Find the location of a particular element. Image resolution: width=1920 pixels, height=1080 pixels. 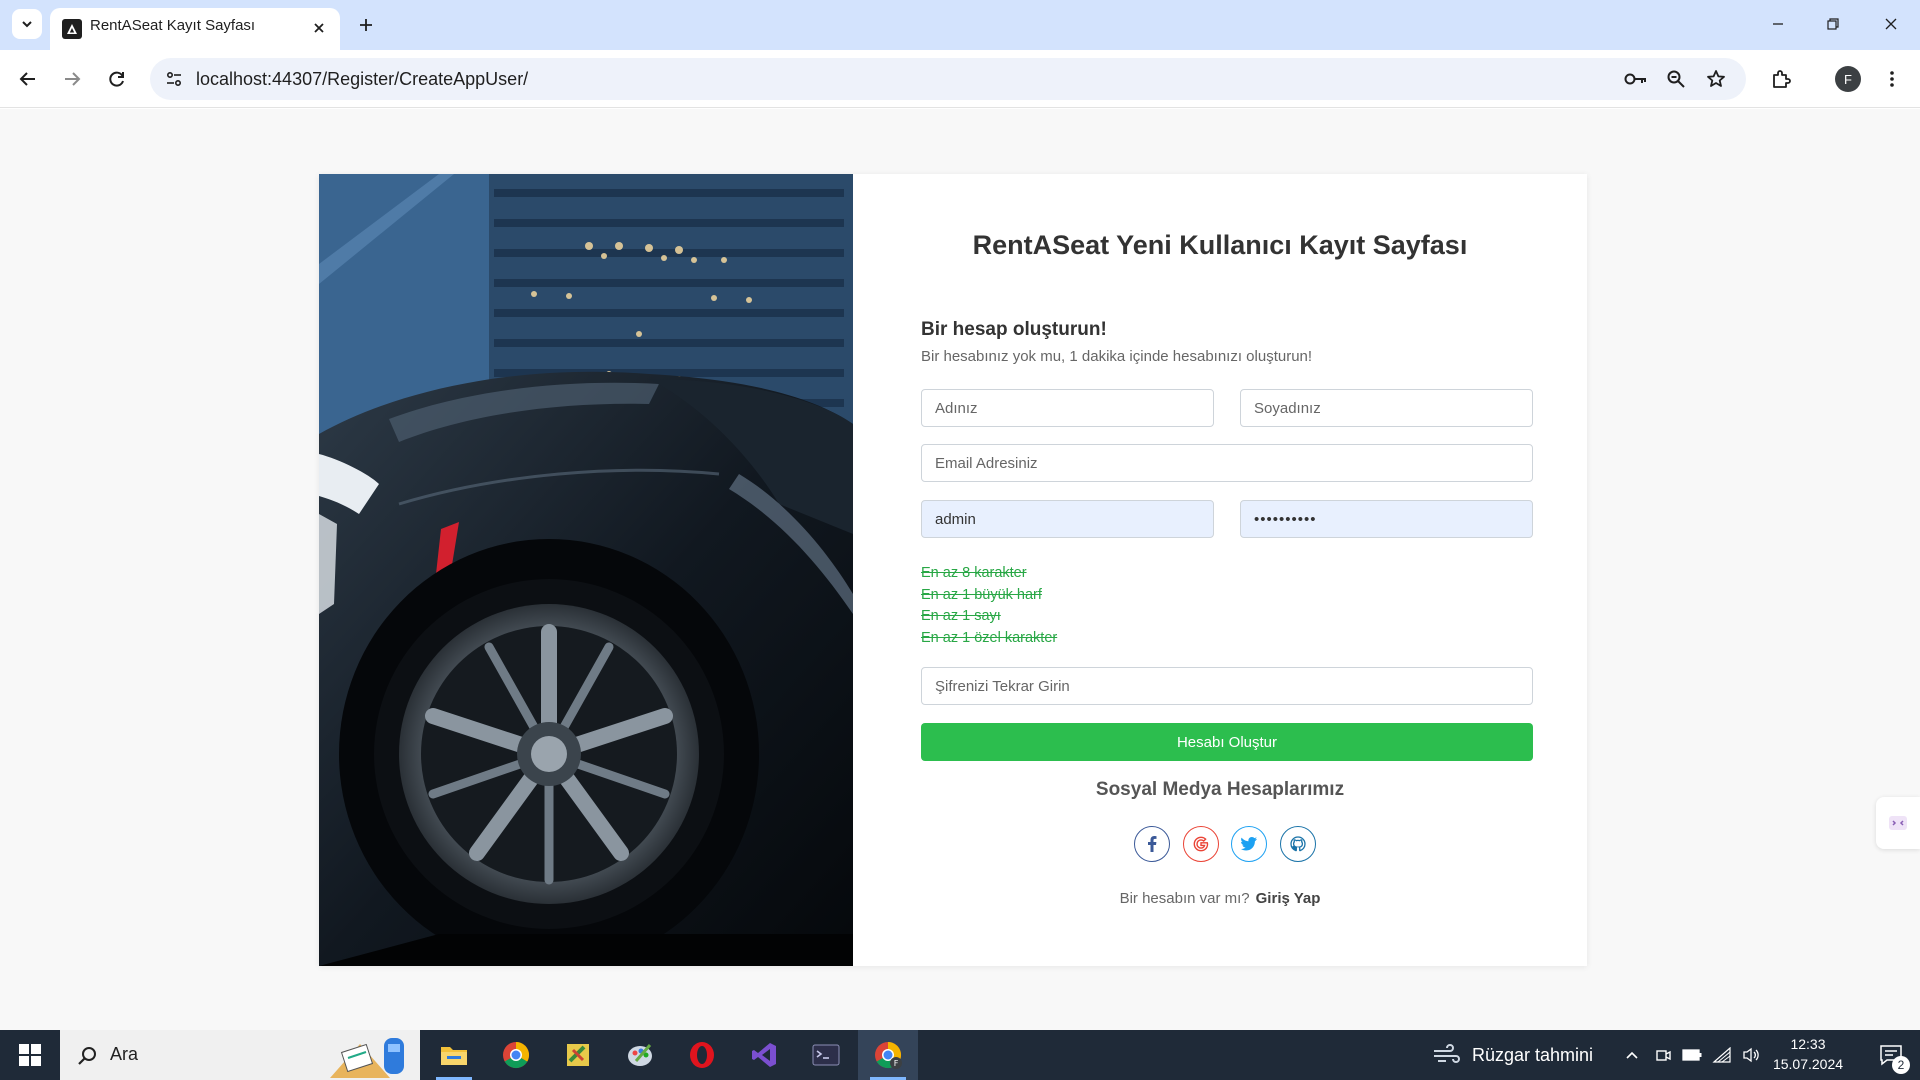

volume-icon is located at coordinates (1752, 1055).